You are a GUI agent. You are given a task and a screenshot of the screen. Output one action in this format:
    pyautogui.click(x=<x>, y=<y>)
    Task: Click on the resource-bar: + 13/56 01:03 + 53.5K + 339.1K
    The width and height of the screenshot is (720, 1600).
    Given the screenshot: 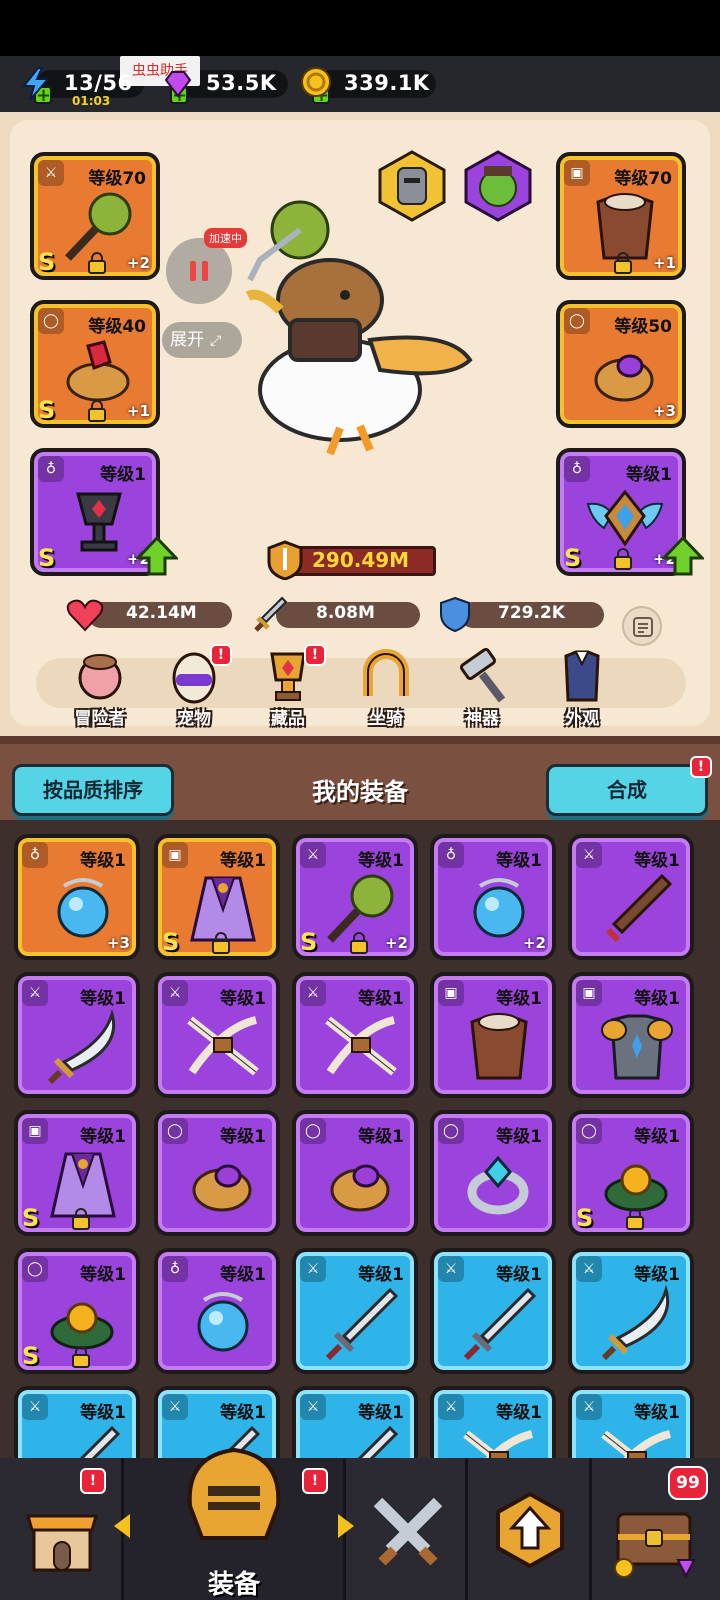 What is the action you would take?
    pyautogui.click(x=360, y=84)
    